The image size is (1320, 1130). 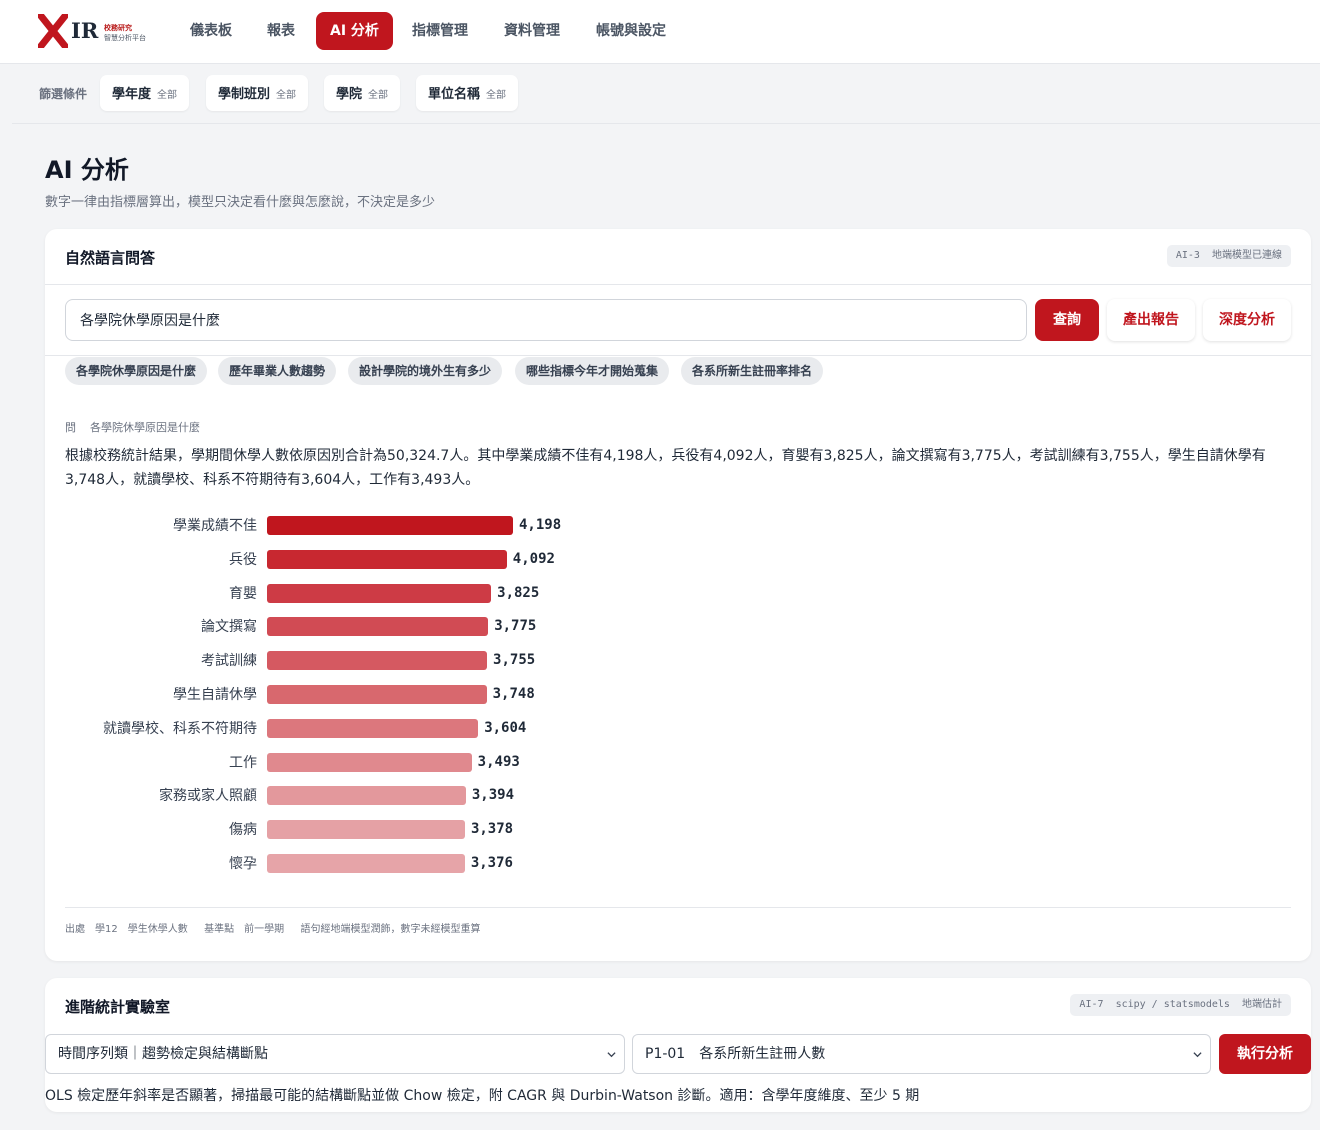 I want to click on page-subtitle: 數字一律由指標層算出，模型只決定看什麼與怎麼說，不決定是多少, so click(x=240, y=202).